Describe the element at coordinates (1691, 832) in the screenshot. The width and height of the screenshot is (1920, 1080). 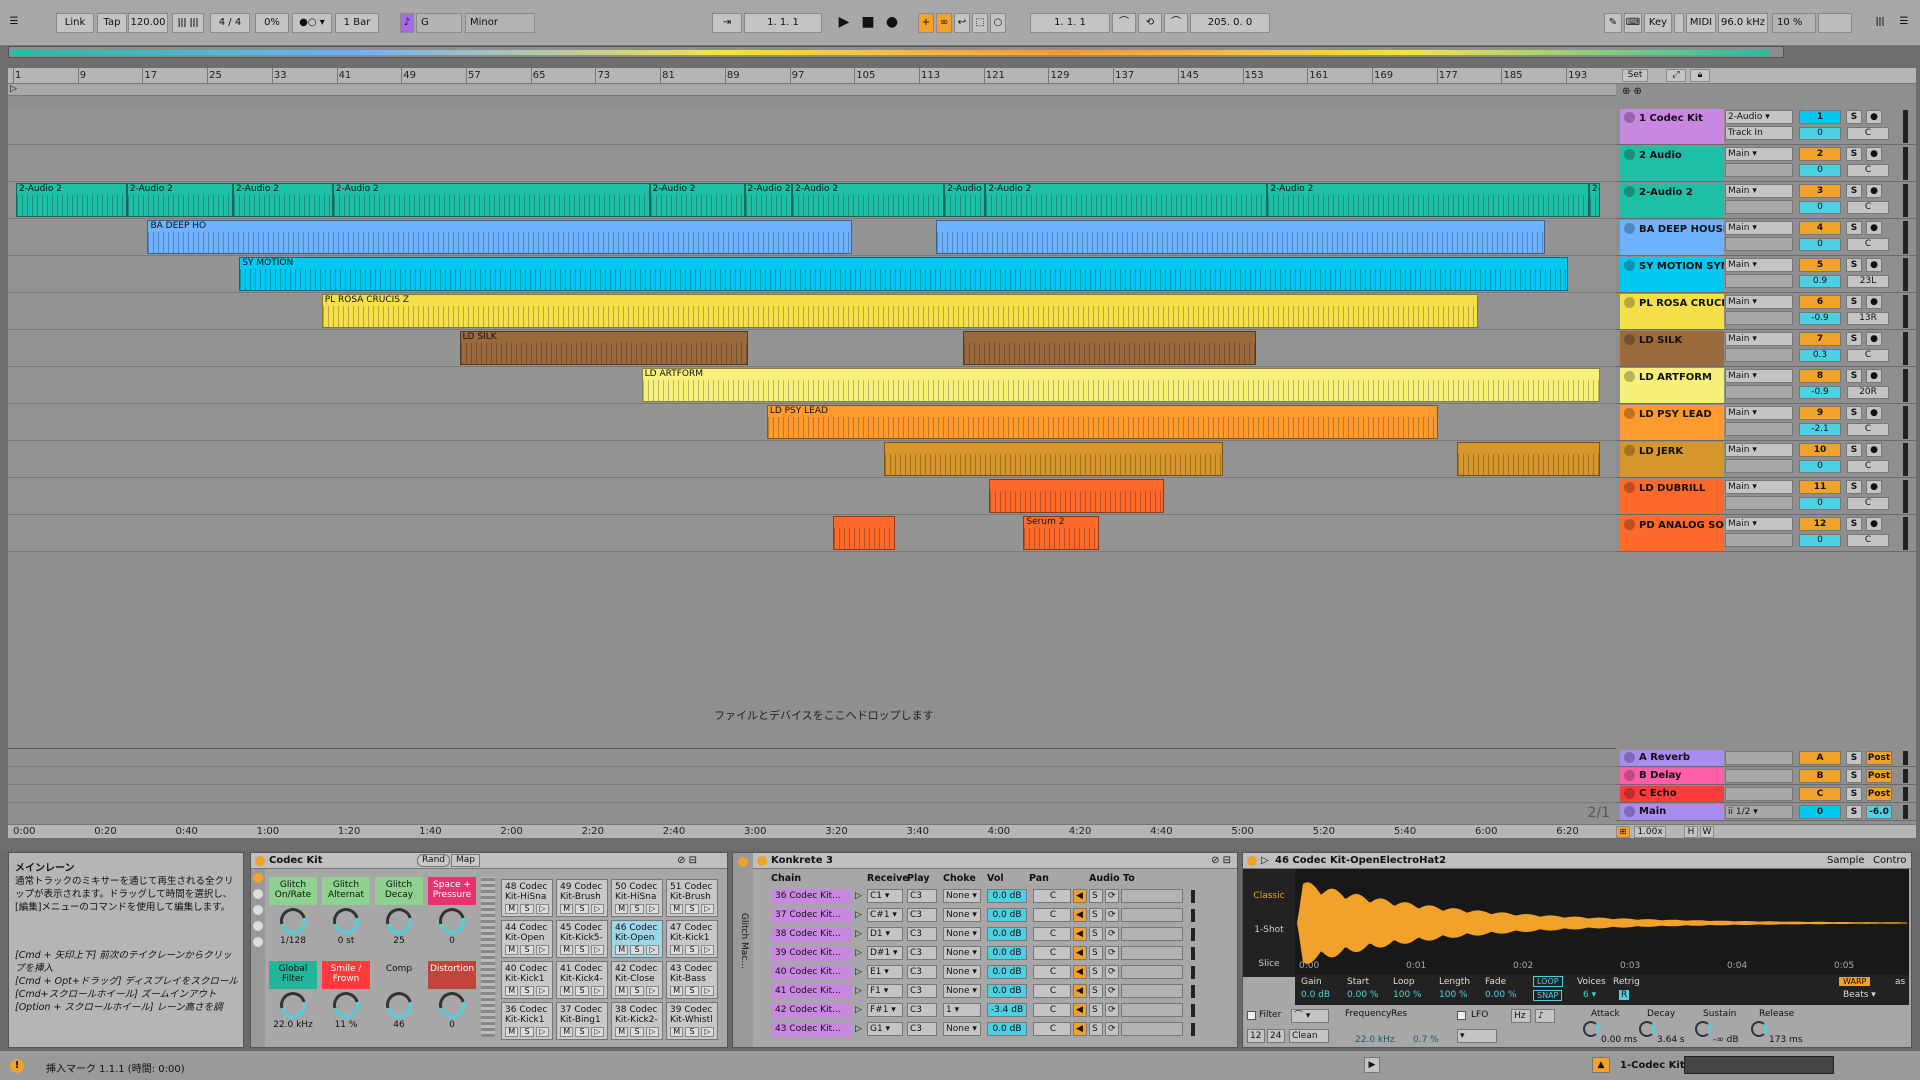
I see `height-button: H` at that location.